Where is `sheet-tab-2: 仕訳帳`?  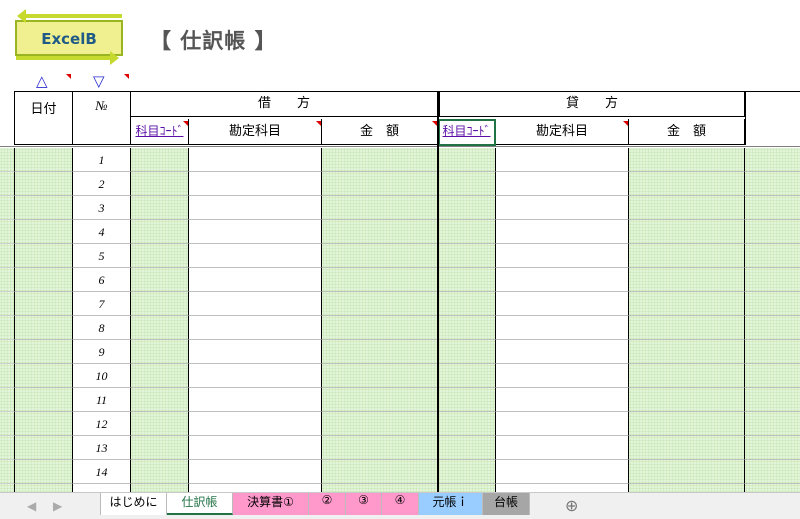 sheet-tab-2: 仕訳帳 is located at coordinates (200, 504).